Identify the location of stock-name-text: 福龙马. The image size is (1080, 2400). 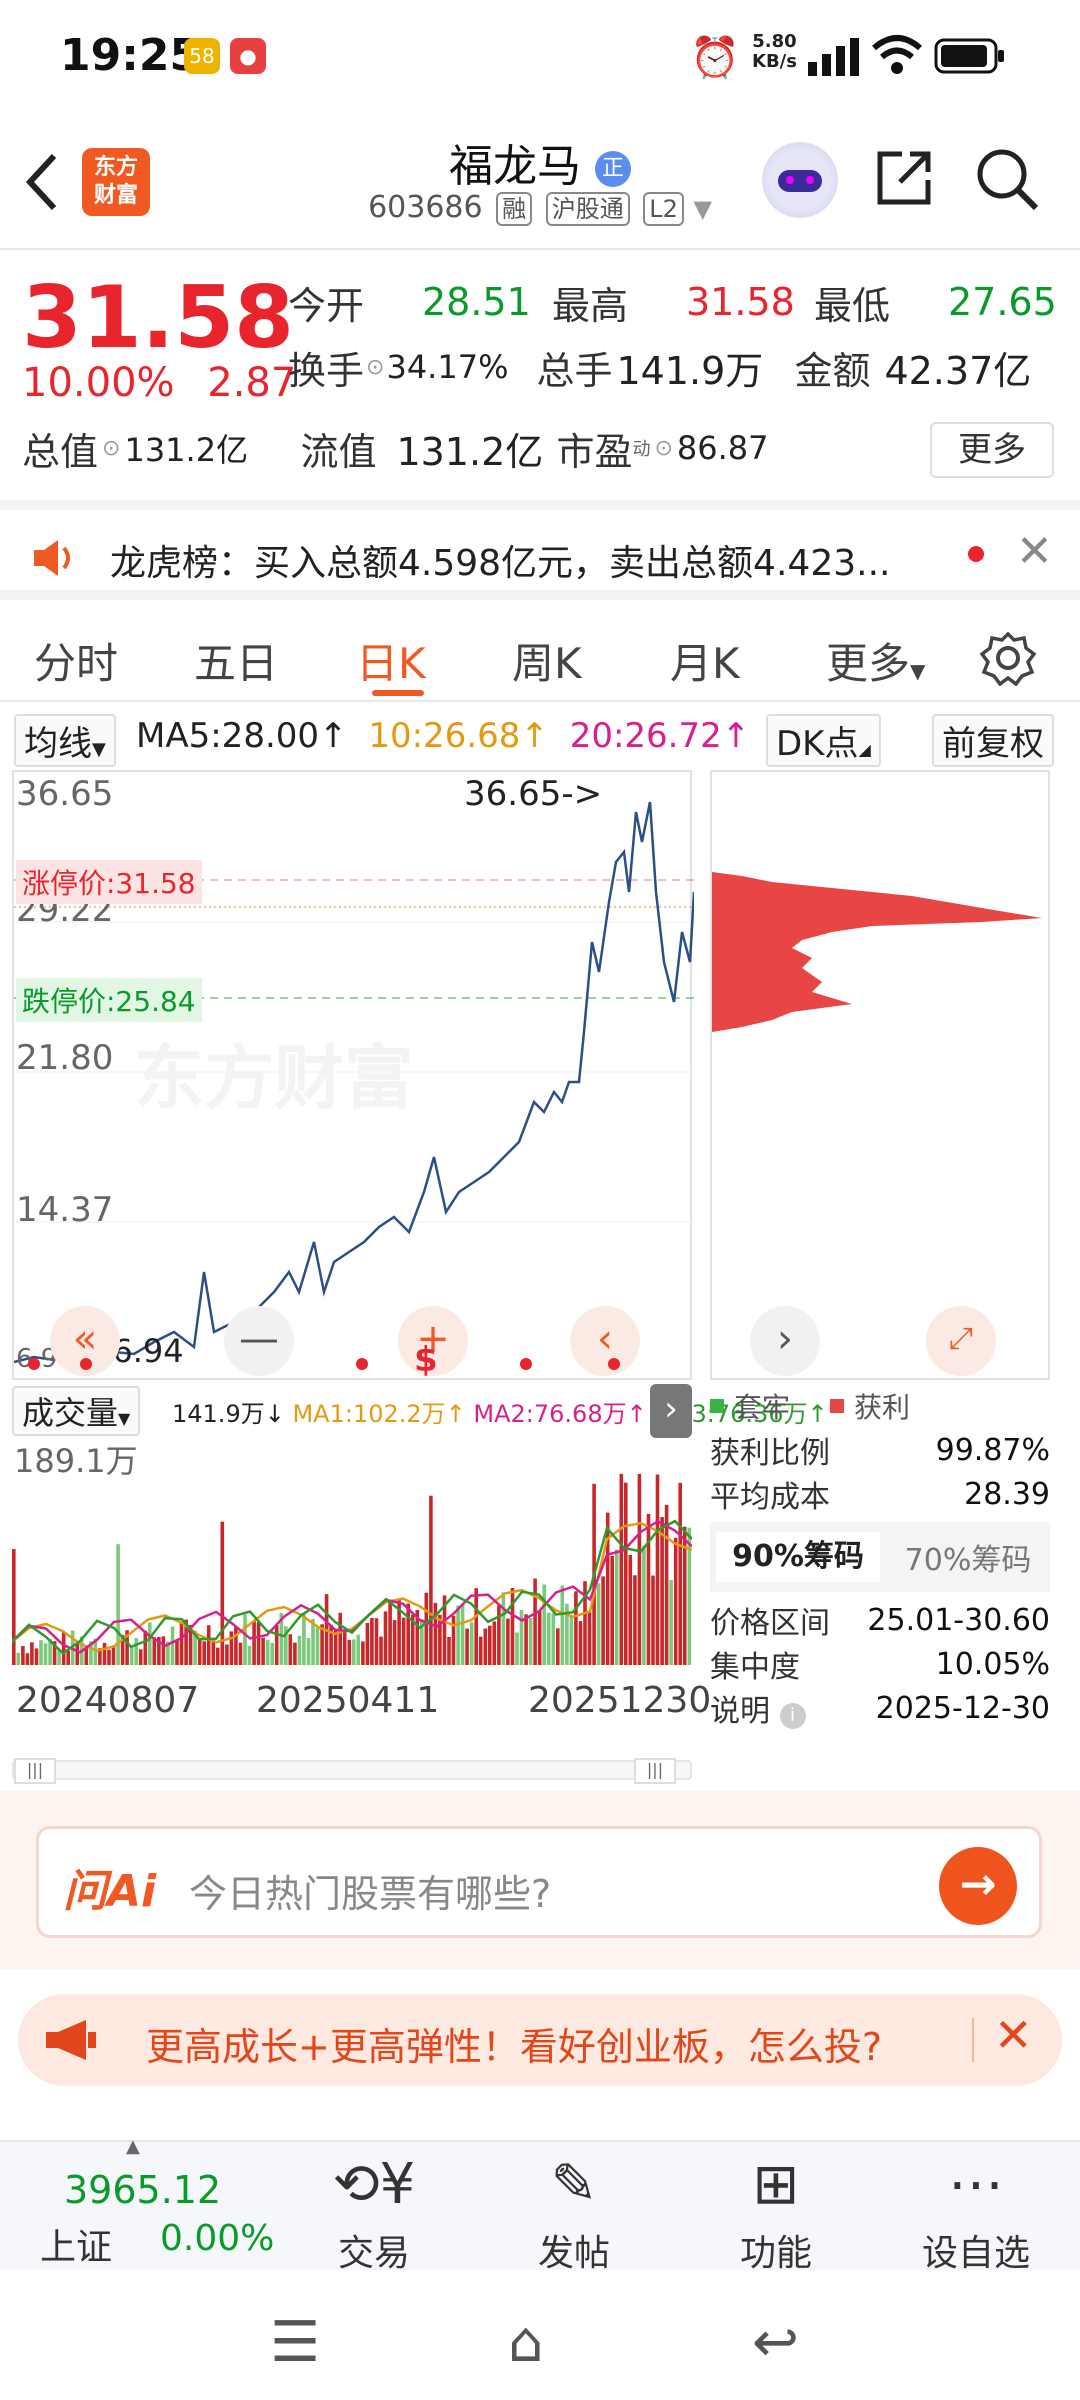
(515, 166).